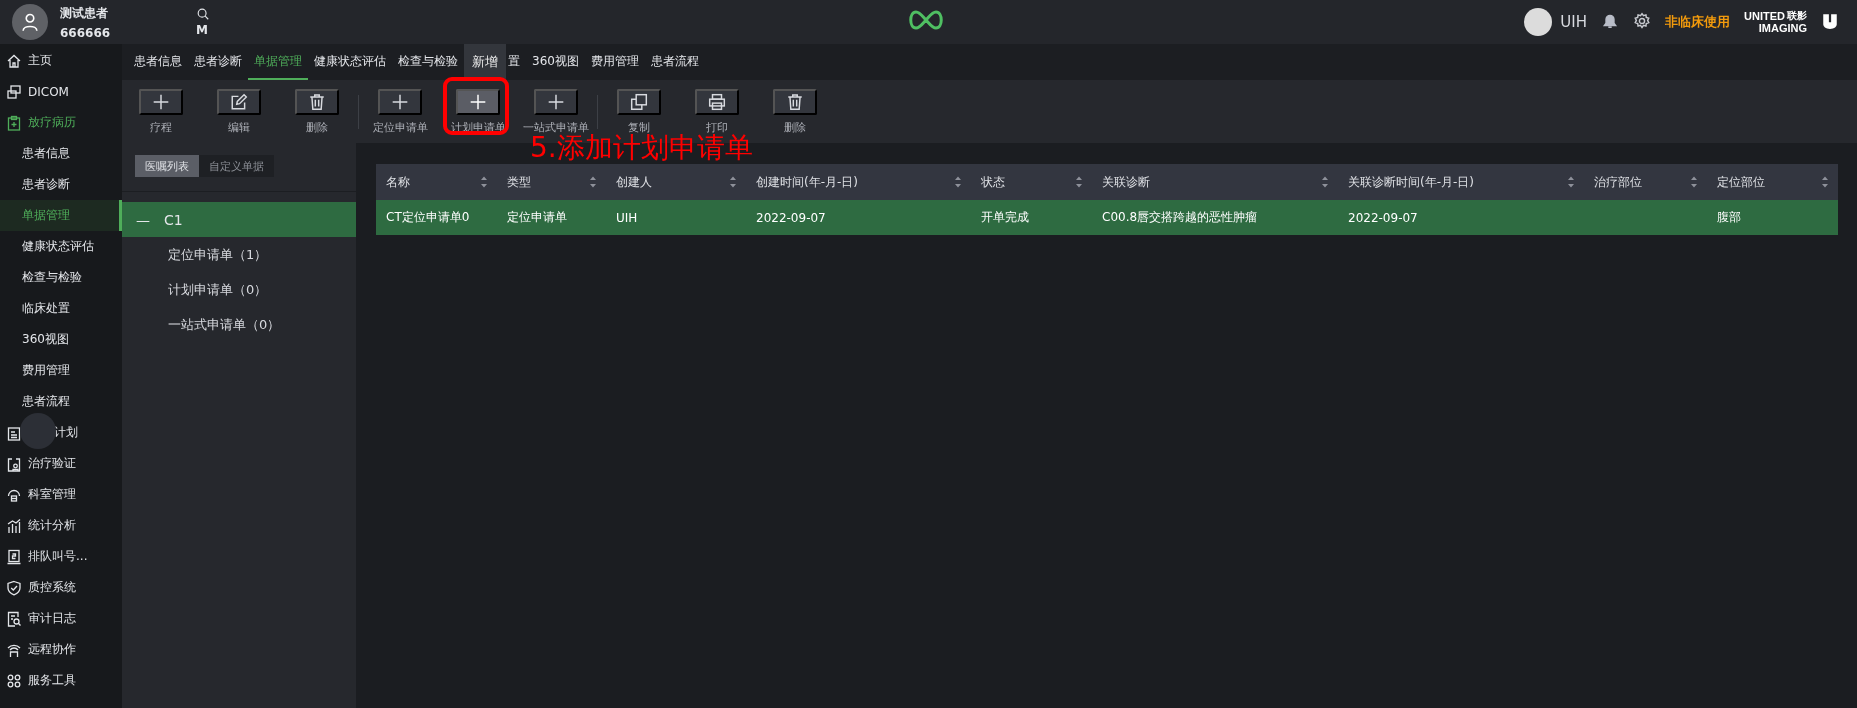 The image size is (1857, 708). Describe the element at coordinates (167, 166) in the screenshot. I see `segment-tab: 医嘱列表` at that location.